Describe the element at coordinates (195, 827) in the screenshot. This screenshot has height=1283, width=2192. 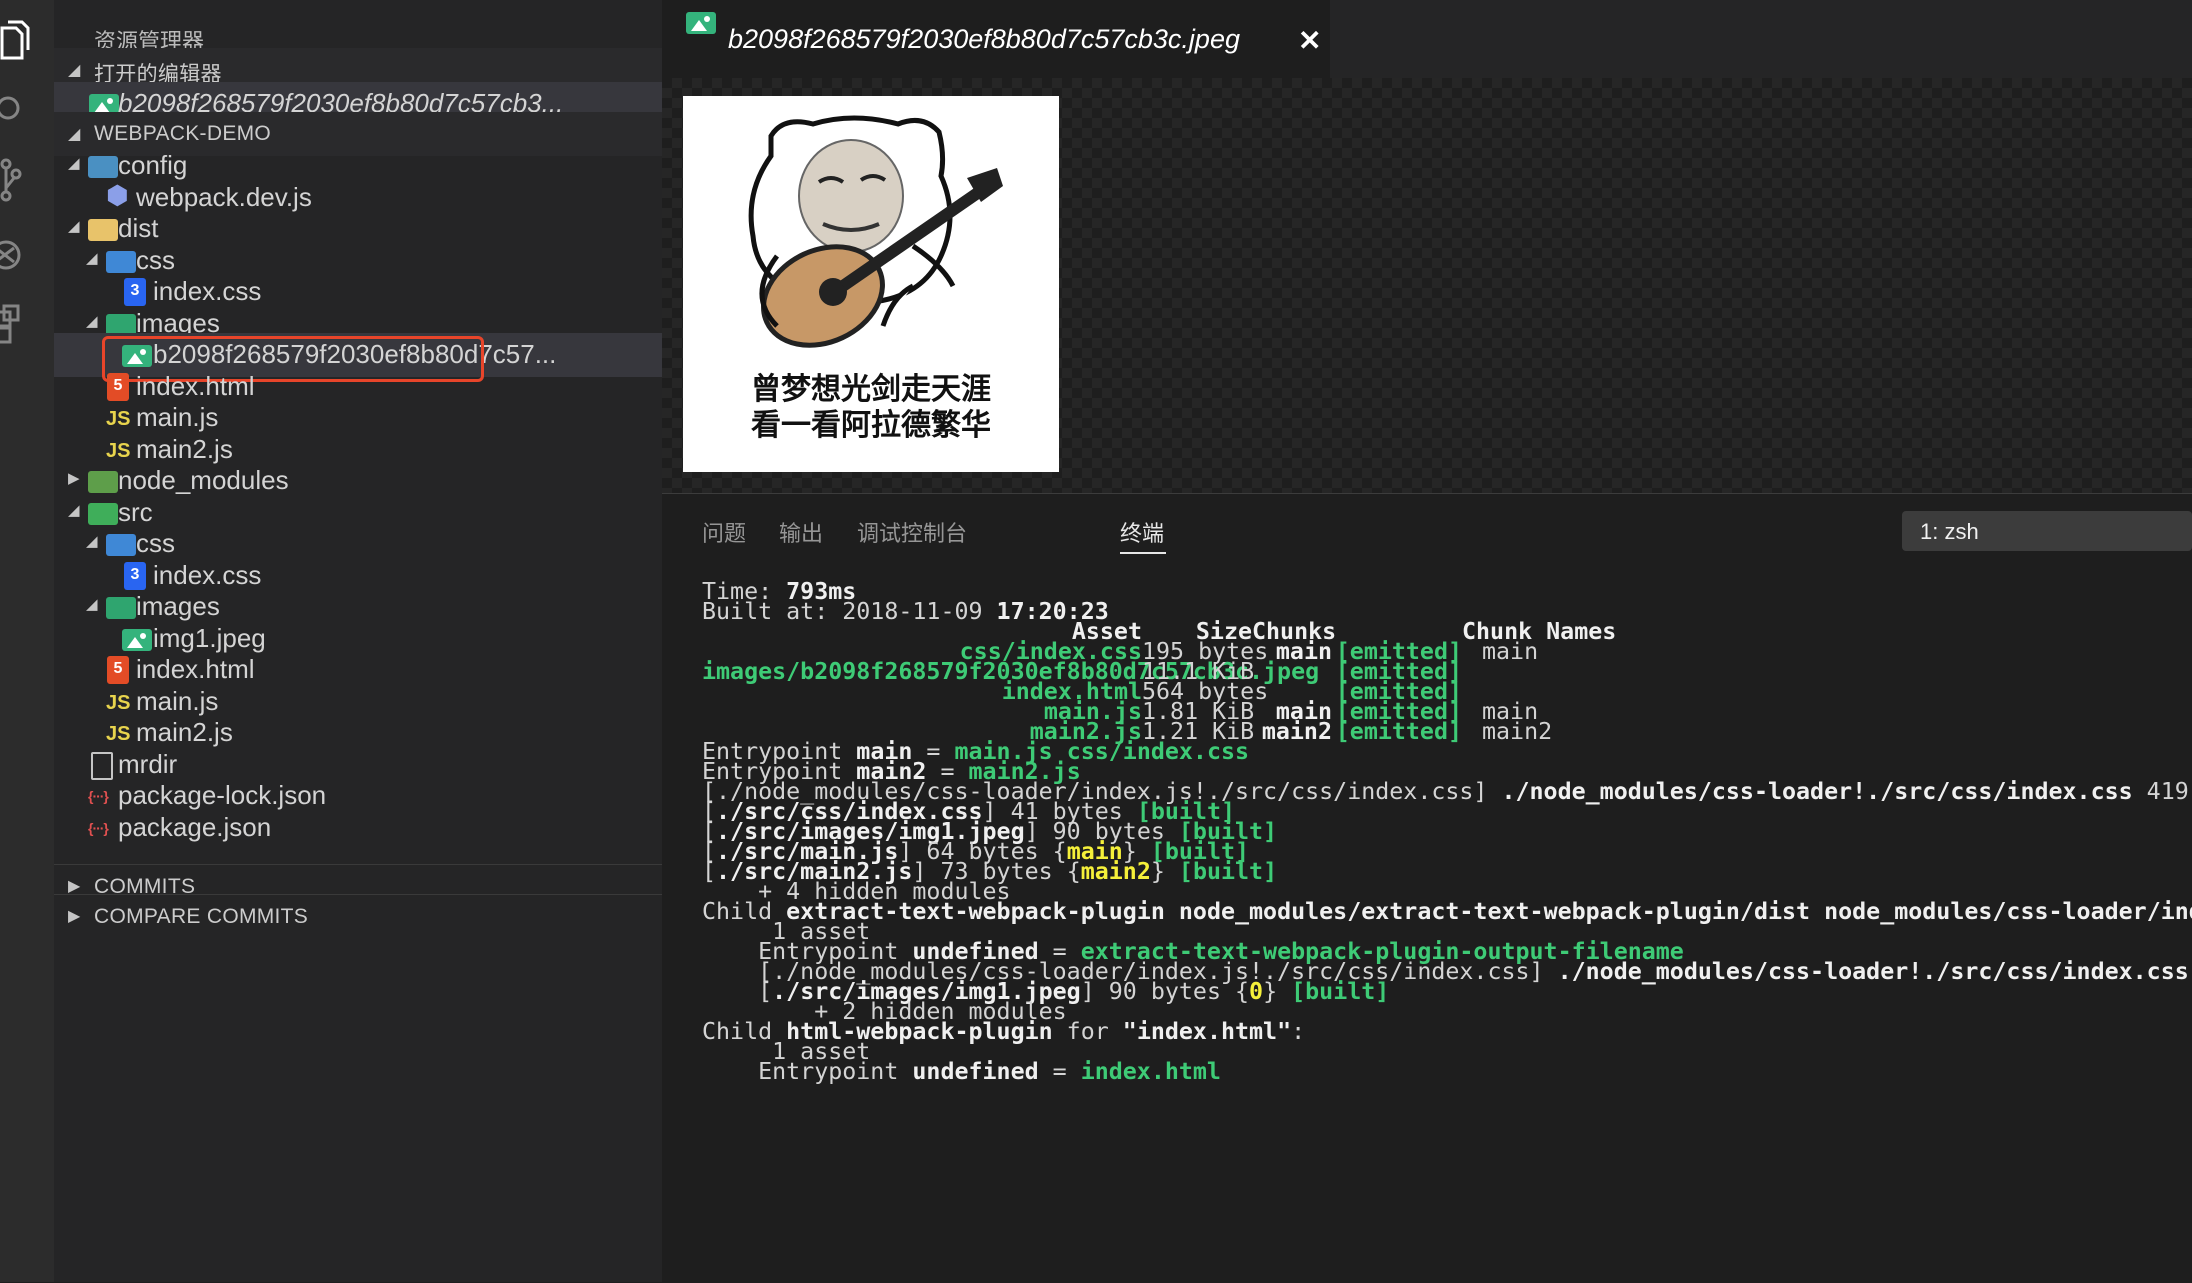
I see `tree-item-label: package.json` at that location.